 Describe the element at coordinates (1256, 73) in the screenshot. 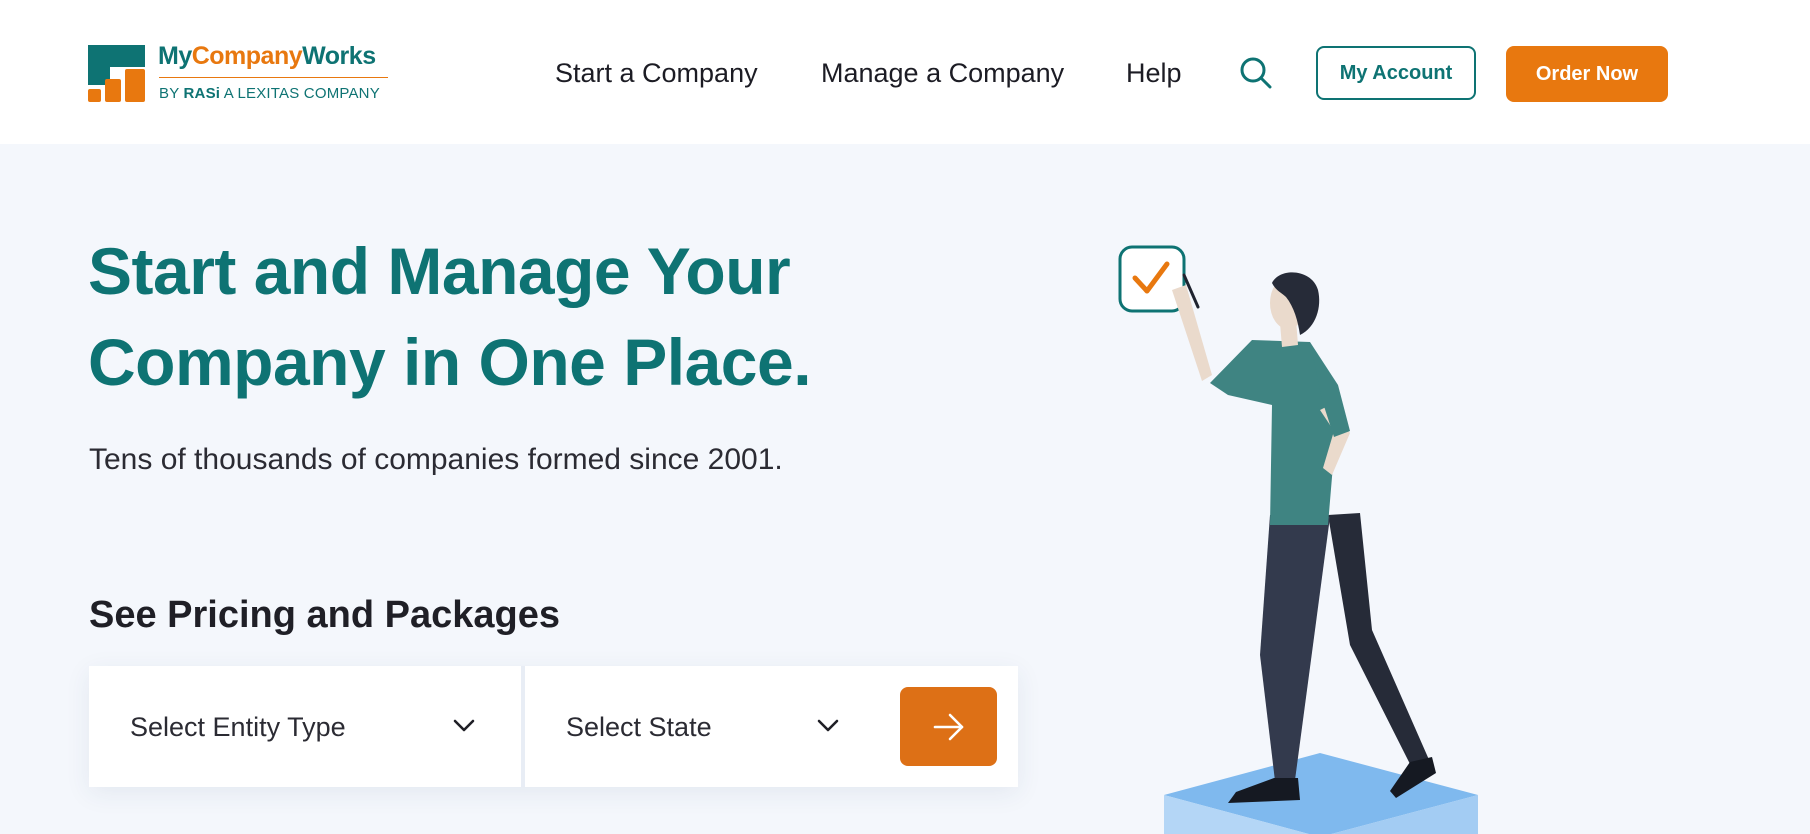

I see `search-icon` at that location.